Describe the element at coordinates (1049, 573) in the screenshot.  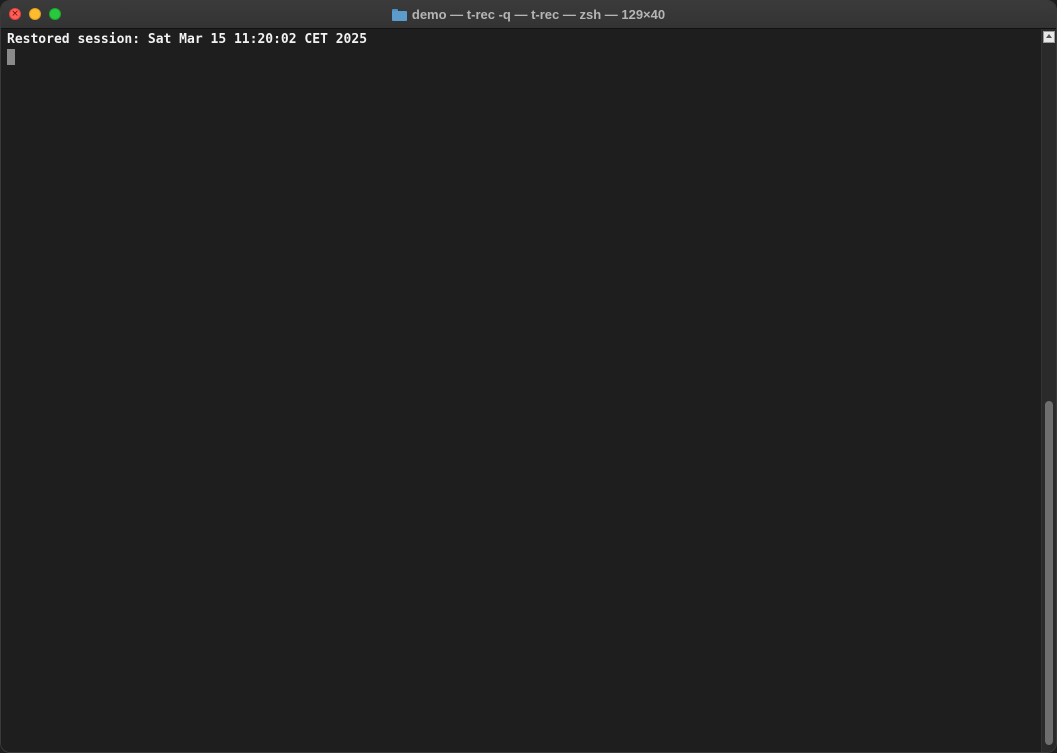
I see `scrollbar-thumb` at that location.